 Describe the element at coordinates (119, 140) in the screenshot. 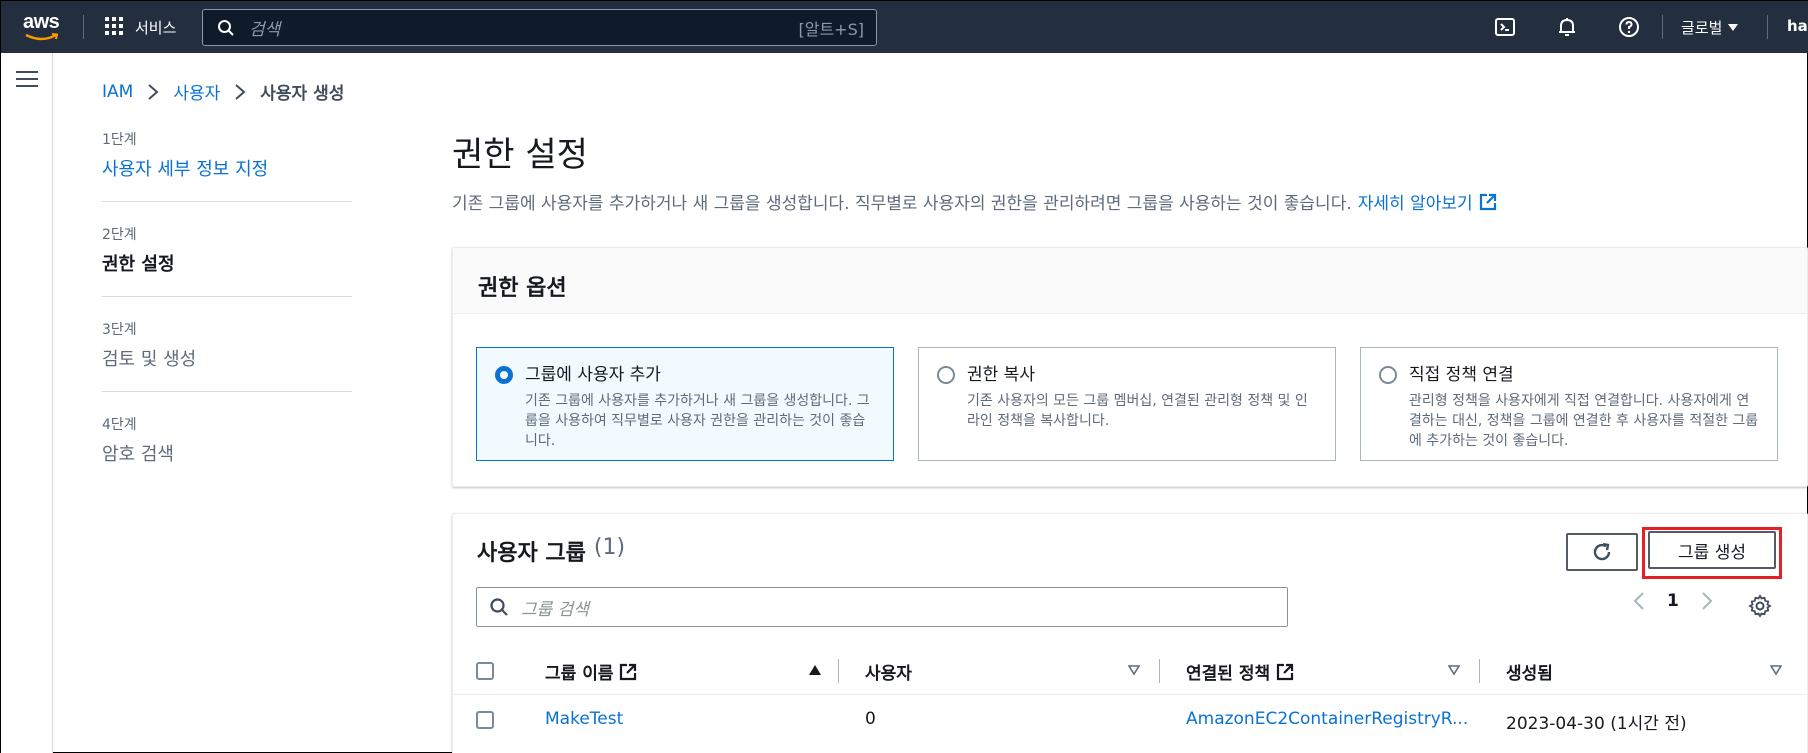

I see `step-number: 1단계` at that location.